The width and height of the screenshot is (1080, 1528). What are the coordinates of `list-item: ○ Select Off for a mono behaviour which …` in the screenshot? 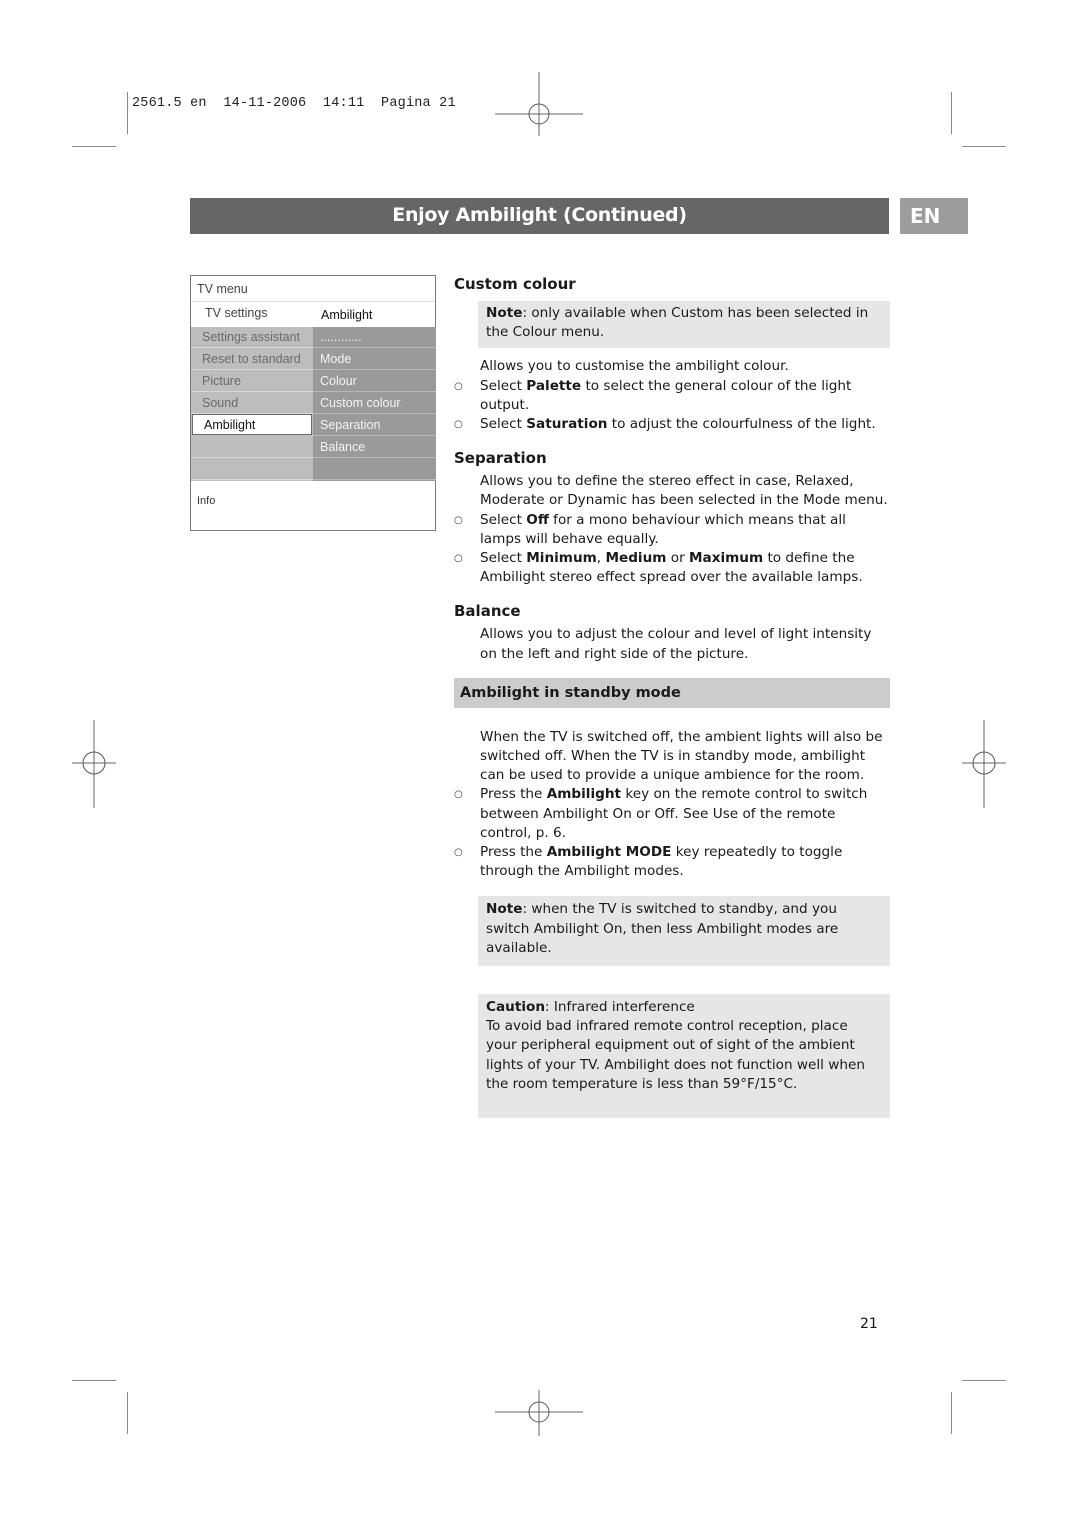 It's located at (672, 530).